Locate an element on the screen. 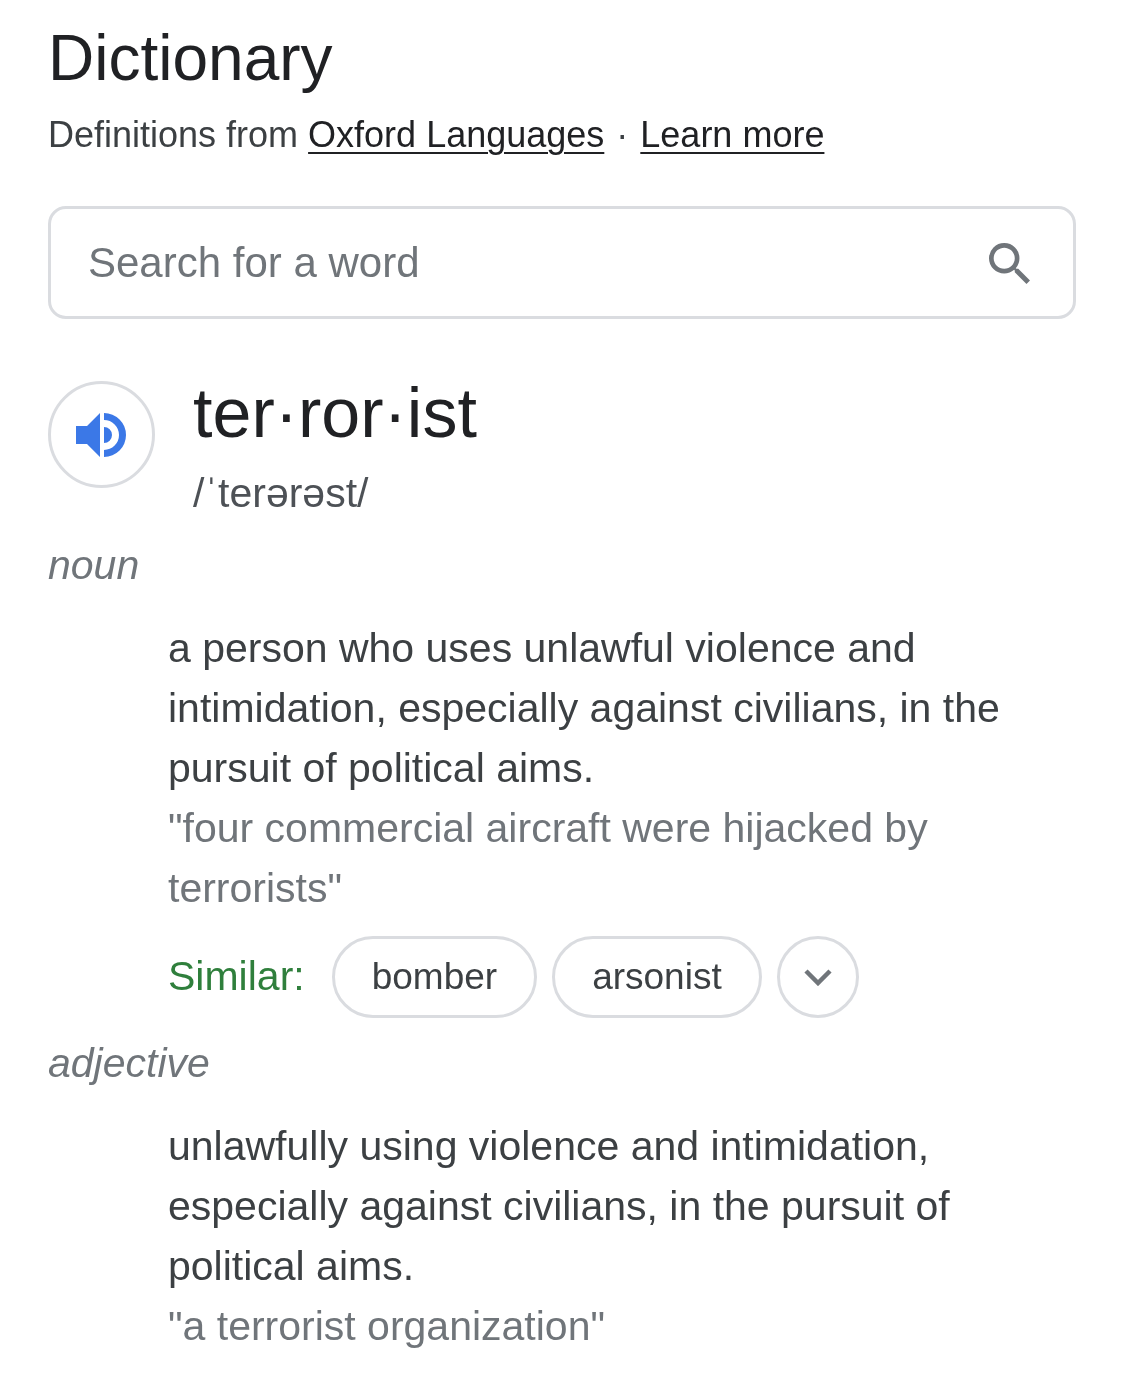 The image size is (1125, 1398). search-icon is located at coordinates (1009, 263).